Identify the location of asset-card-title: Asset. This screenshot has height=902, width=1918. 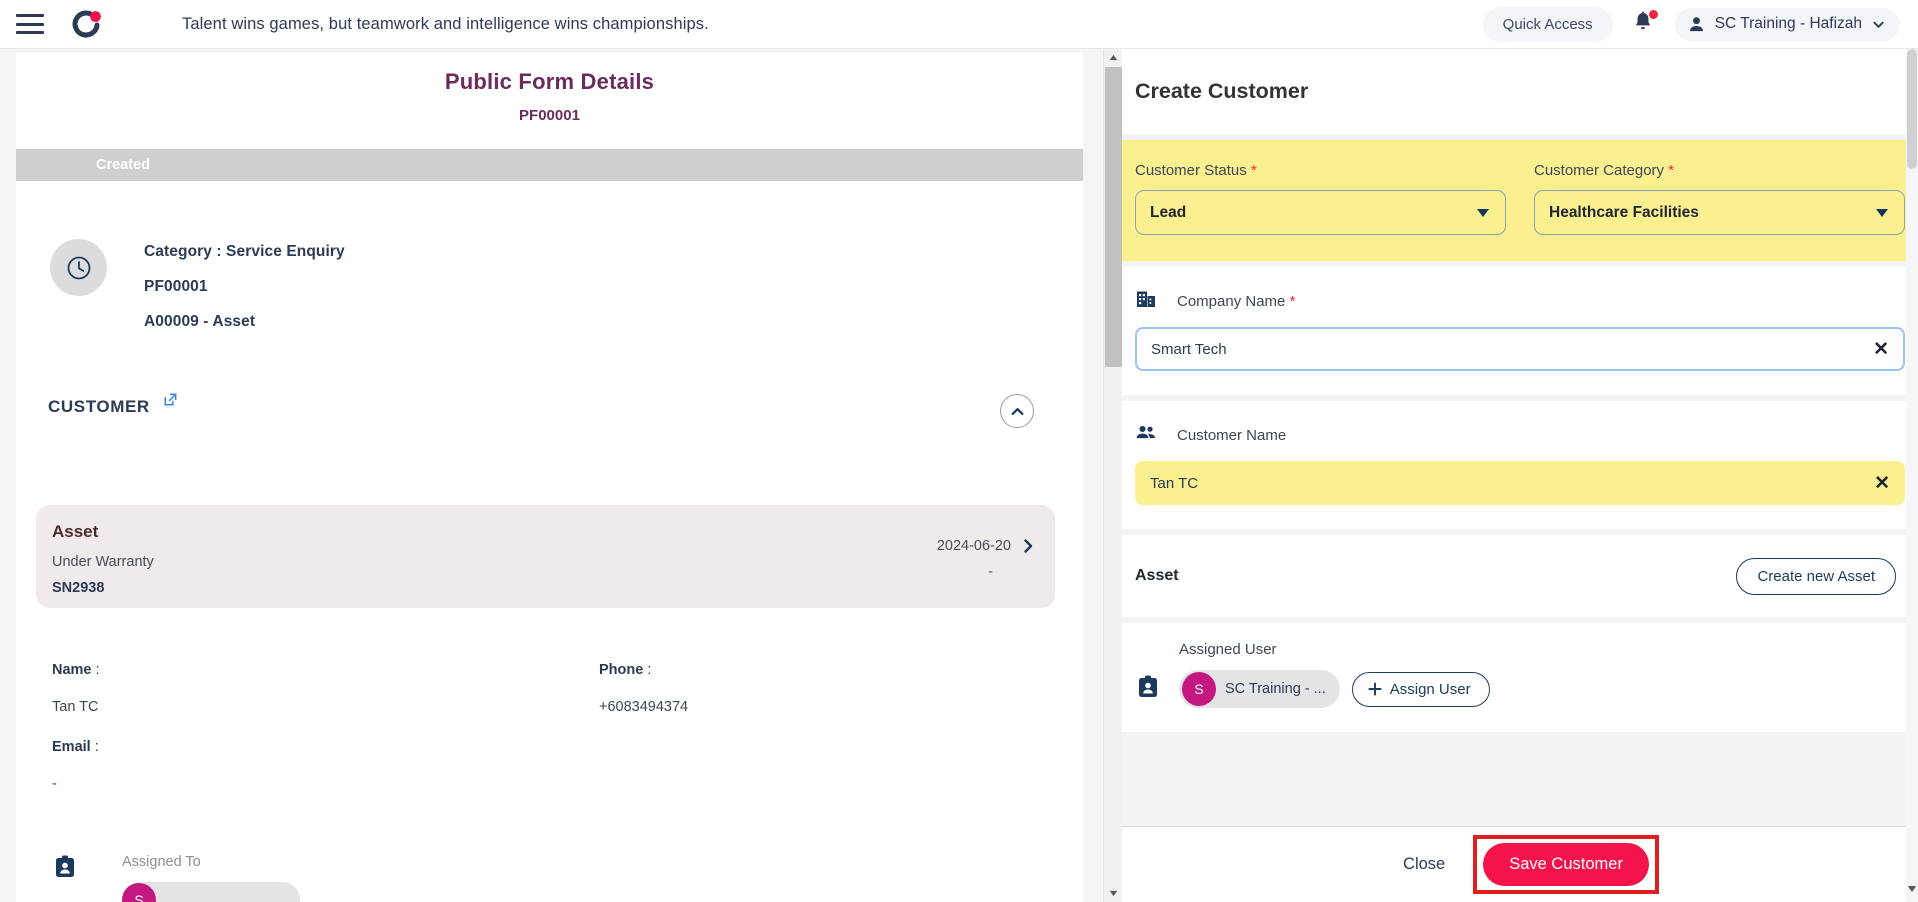
(75, 531).